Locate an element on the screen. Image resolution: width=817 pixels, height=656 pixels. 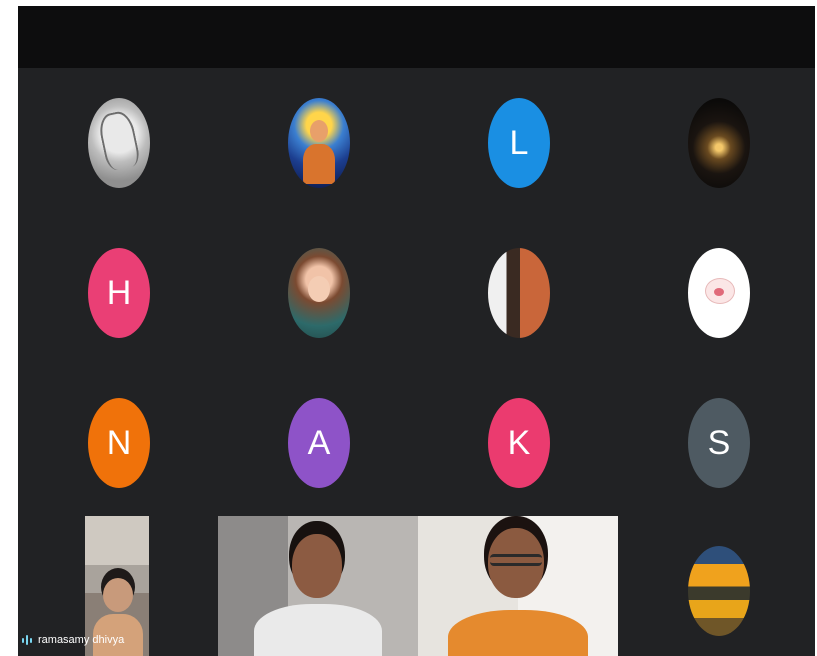
avatar: N is located at coordinates (119, 443).